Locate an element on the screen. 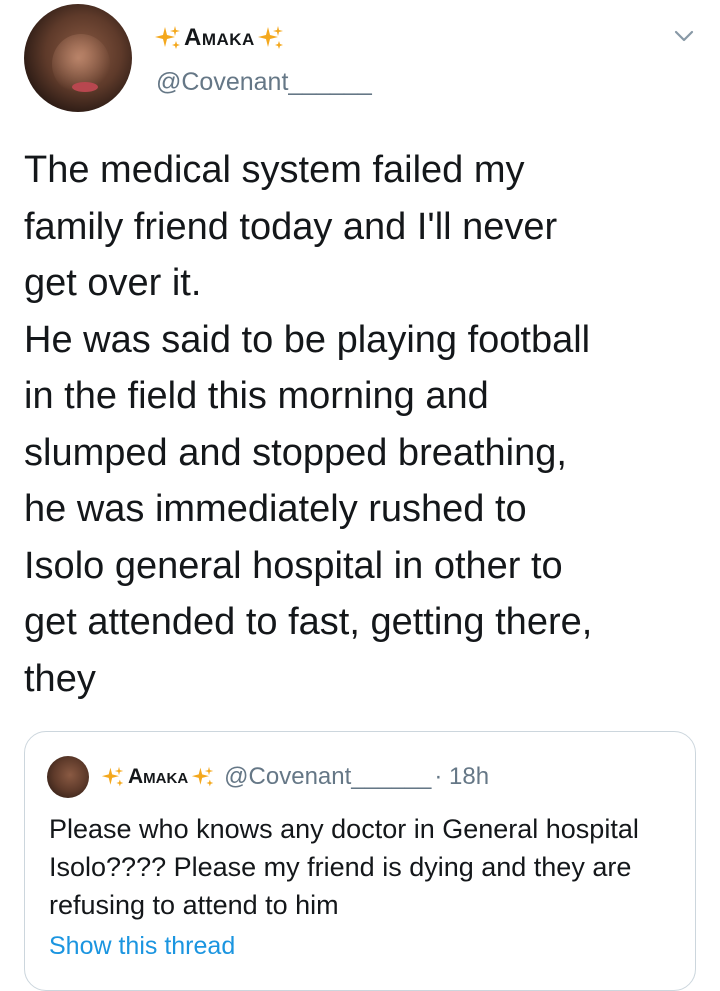 The image size is (720, 991). quoted-author-avatar is located at coordinates (68, 777).